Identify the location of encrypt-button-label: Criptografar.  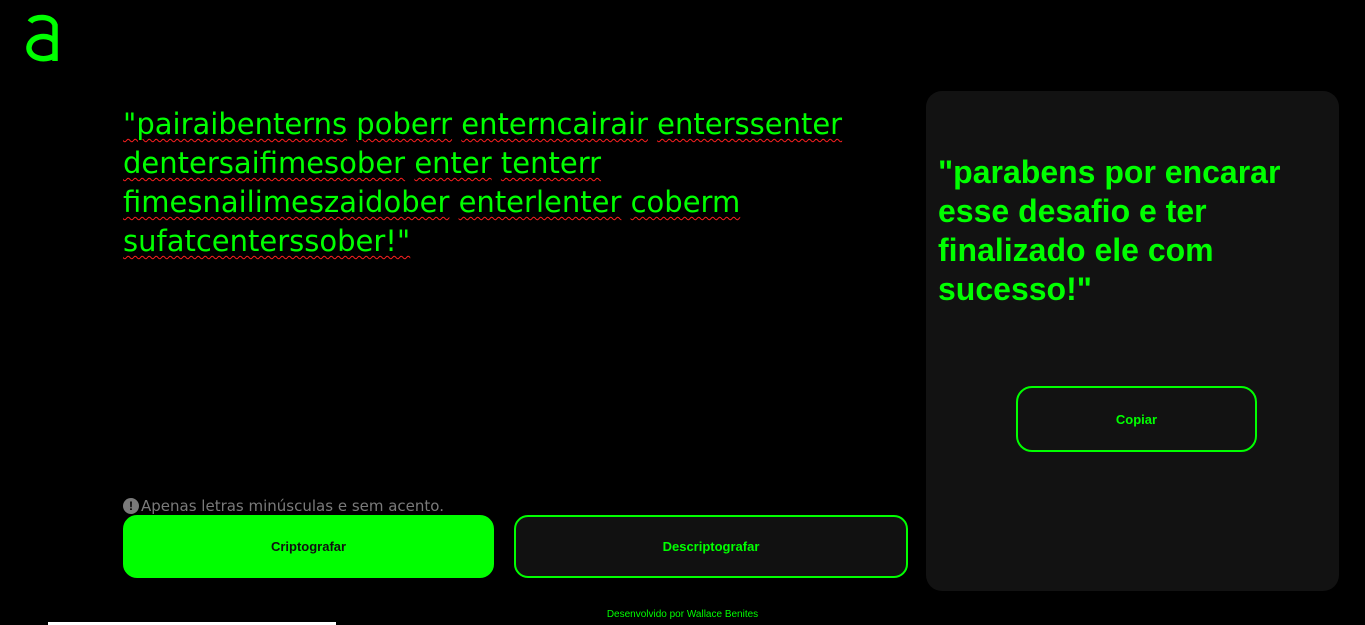
(308, 546).